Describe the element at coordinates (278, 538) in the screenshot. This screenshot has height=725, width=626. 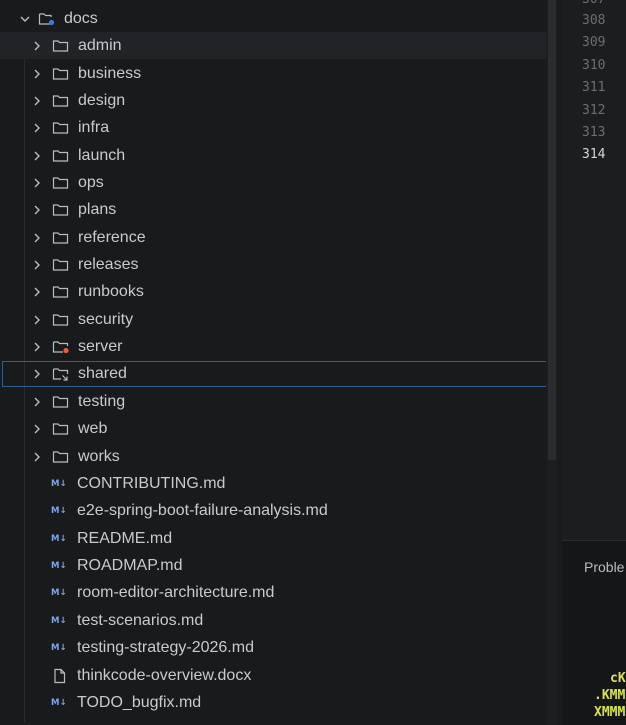
I see `file-readme-md: M↓ README.md` at that location.